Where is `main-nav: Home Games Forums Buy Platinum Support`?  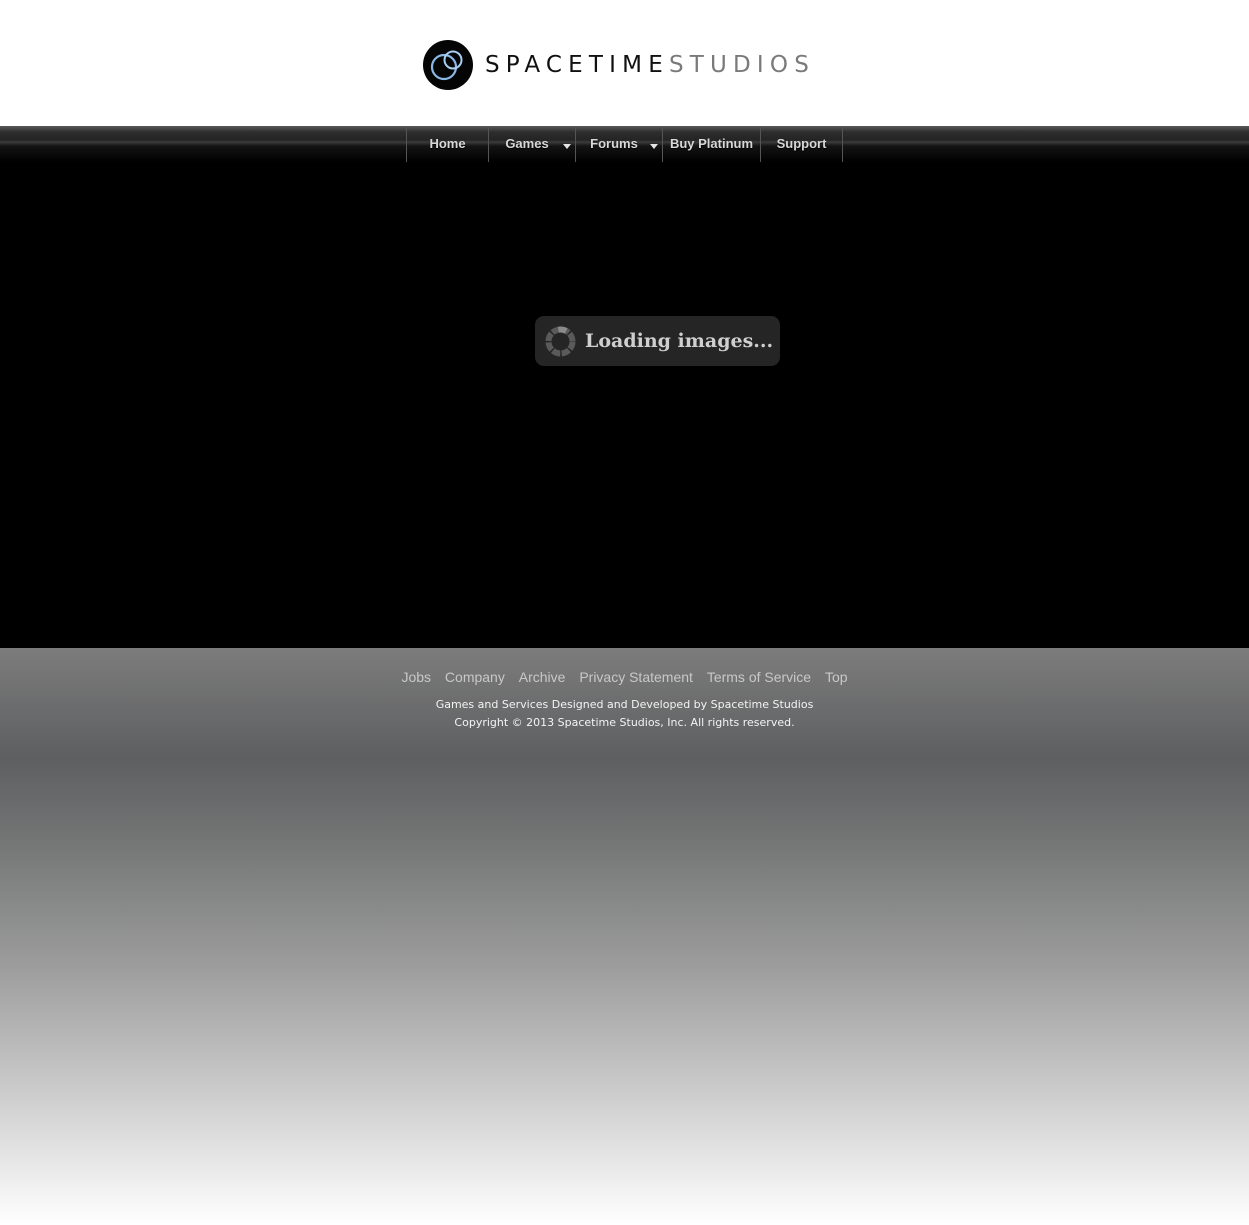
main-nav: Home Games Forums Buy Platinum Support is located at coordinates (624, 144).